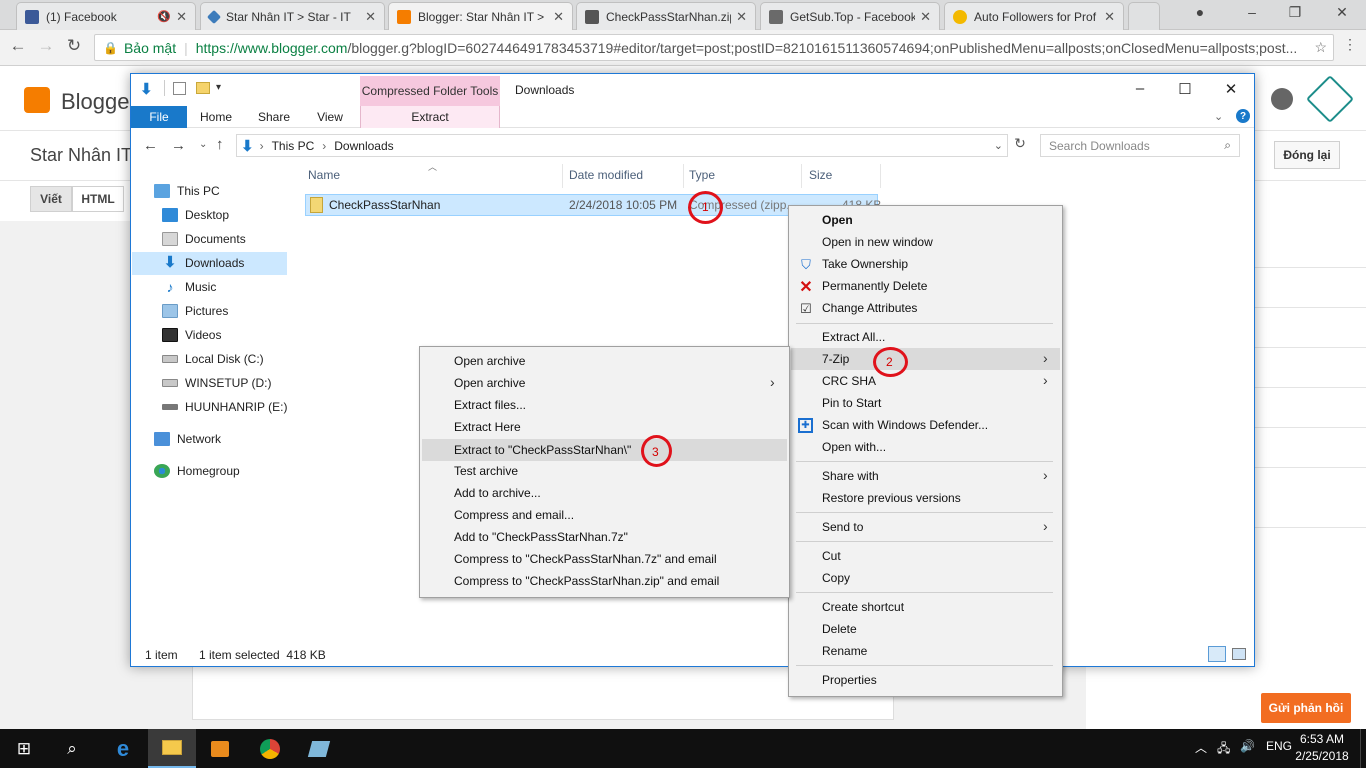  Describe the element at coordinates (216, 117) in the screenshot. I see `tab-home: Home` at that location.